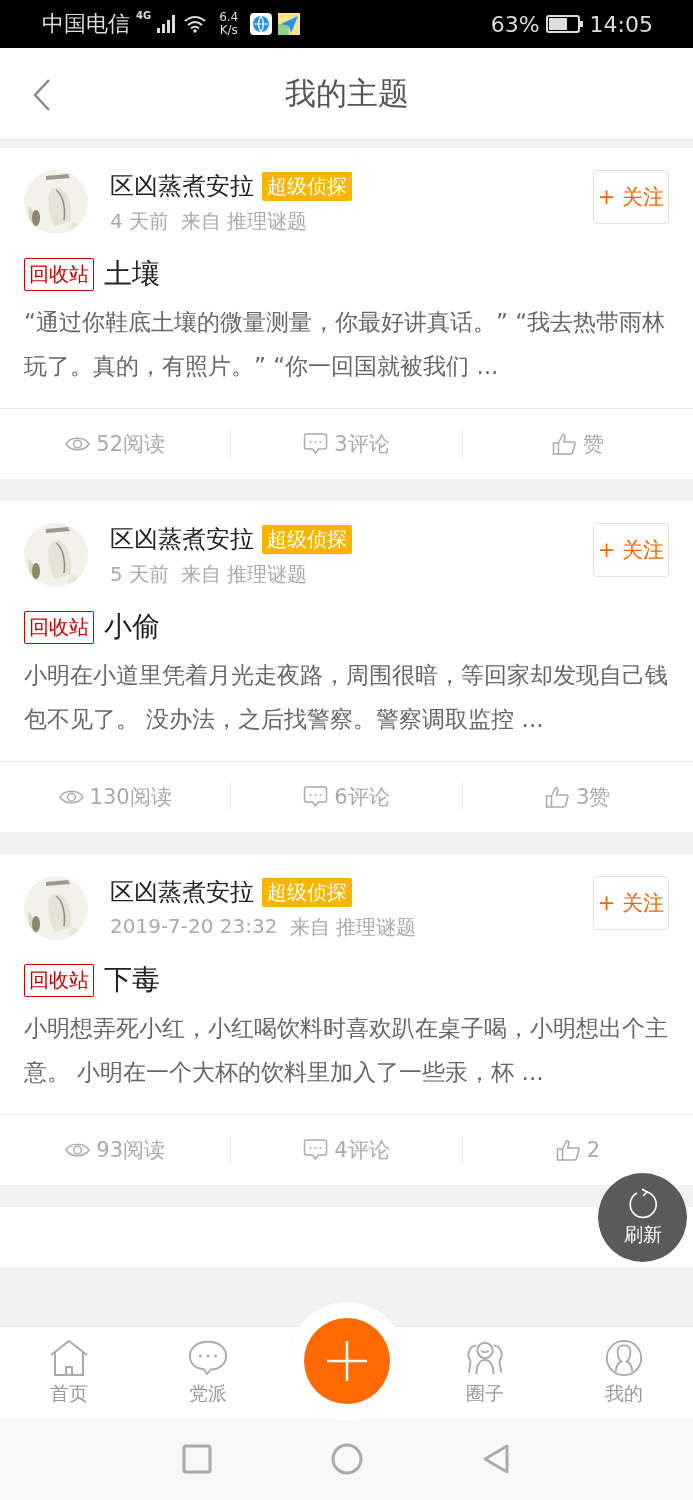 The height and width of the screenshot is (1500, 693). I want to click on tab-item: 党派, so click(208, 1372).